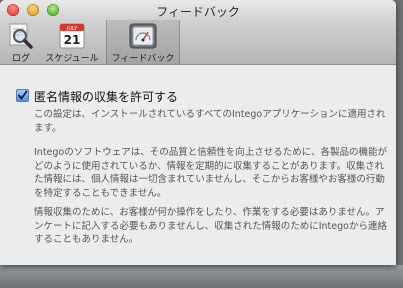 This screenshot has width=403, height=288. I want to click on tab-feedback: フィードバック, so click(143, 42).